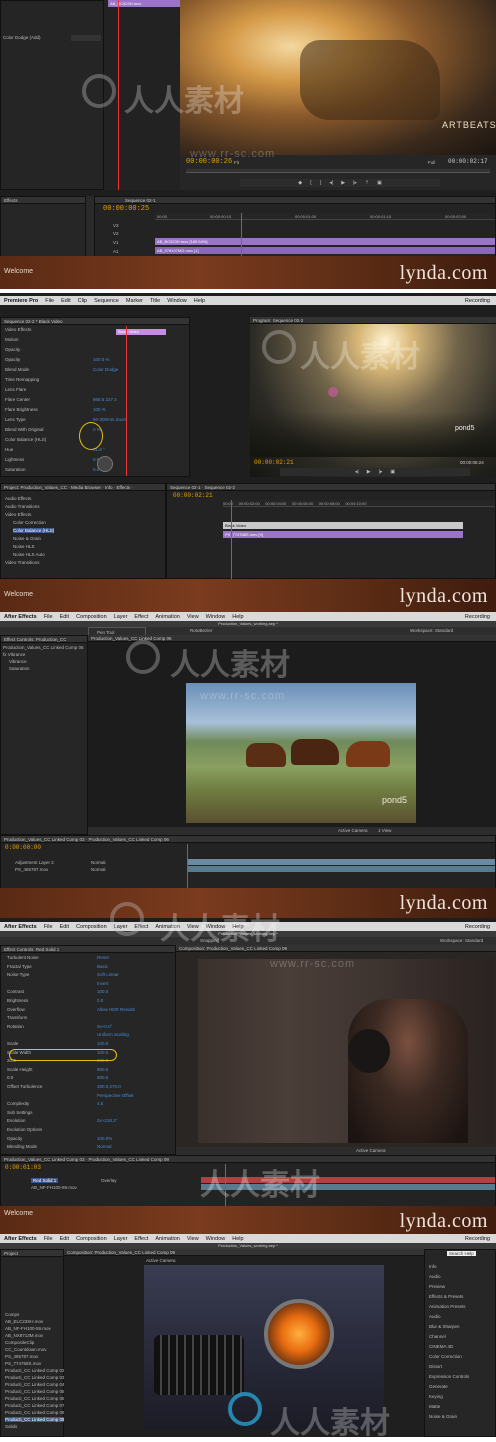 Image resolution: width=496 pixels, height=1442 pixels. What do you see at coordinates (24, 1335) in the screenshot?
I see `project-item: AB_NX8713M.mov` at bounding box center [24, 1335].